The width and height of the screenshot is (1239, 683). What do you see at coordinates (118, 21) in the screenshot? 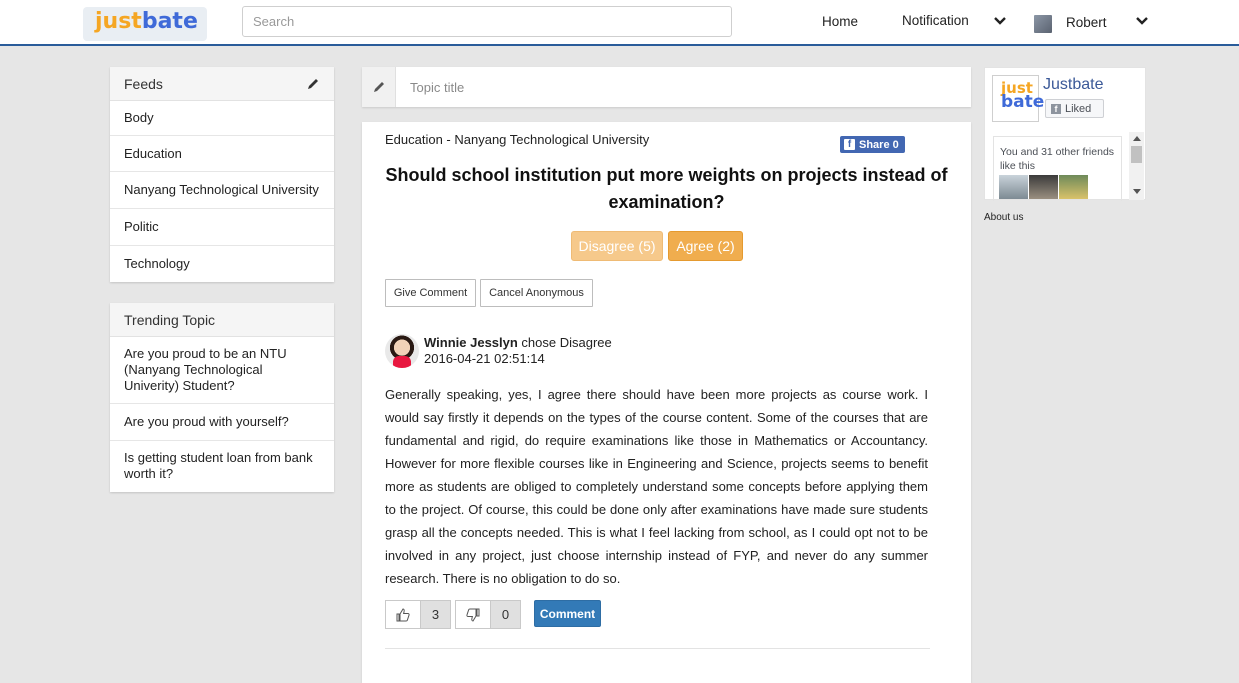
I see `logo-just: just` at bounding box center [118, 21].